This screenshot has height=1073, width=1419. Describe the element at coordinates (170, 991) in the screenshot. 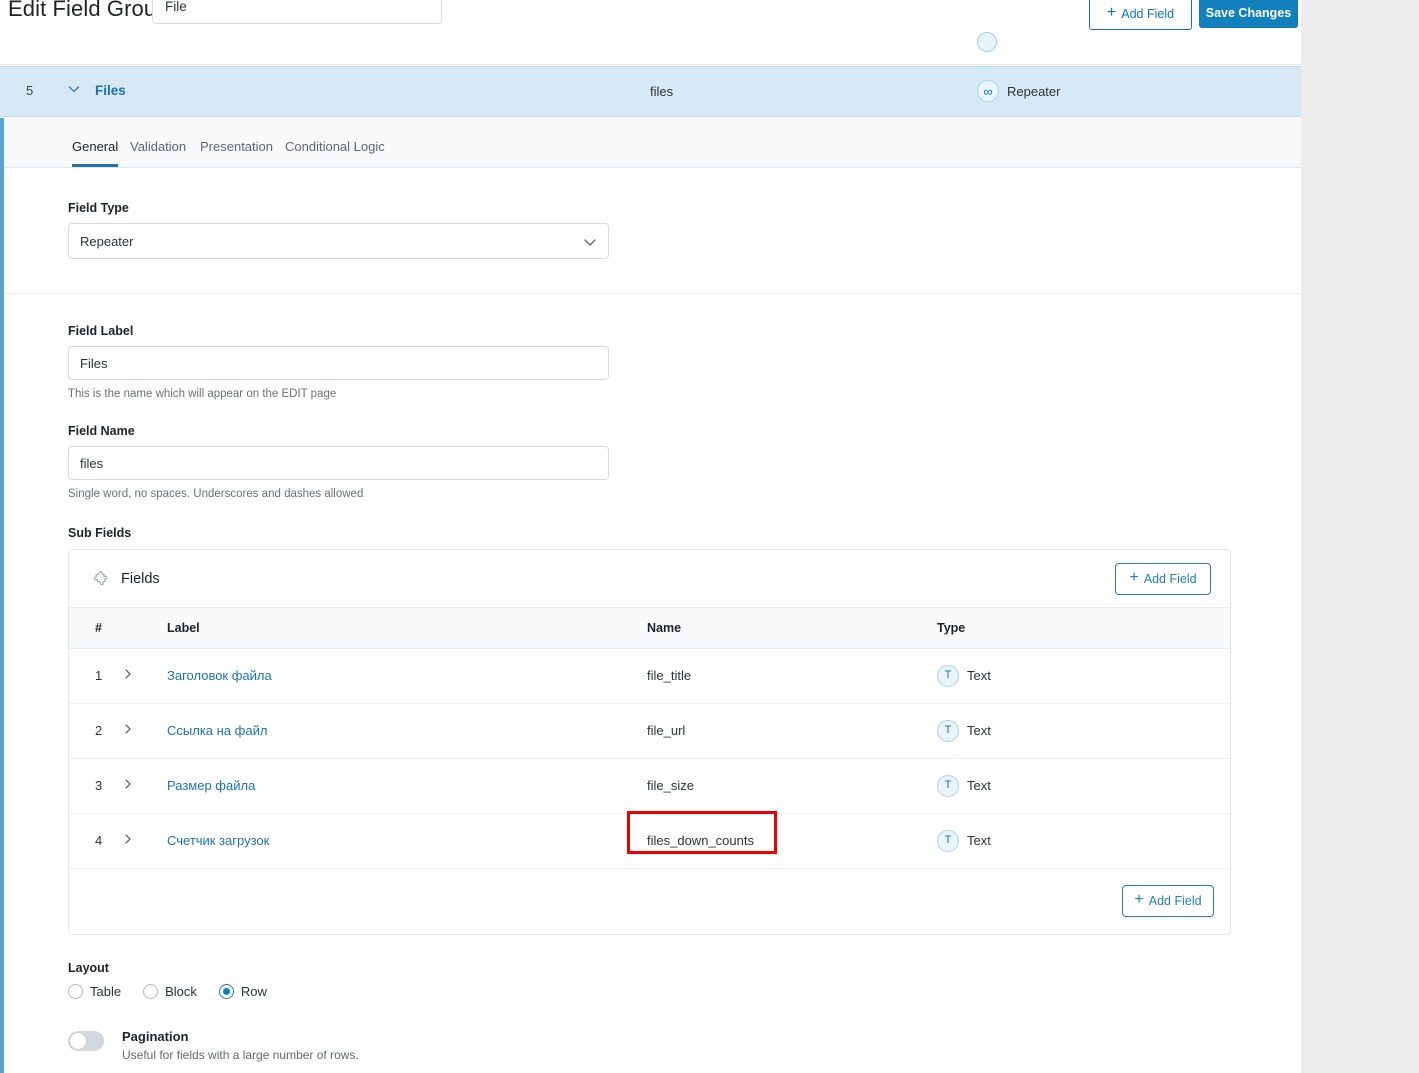

I see `layout-radio-block: Block` at that location.